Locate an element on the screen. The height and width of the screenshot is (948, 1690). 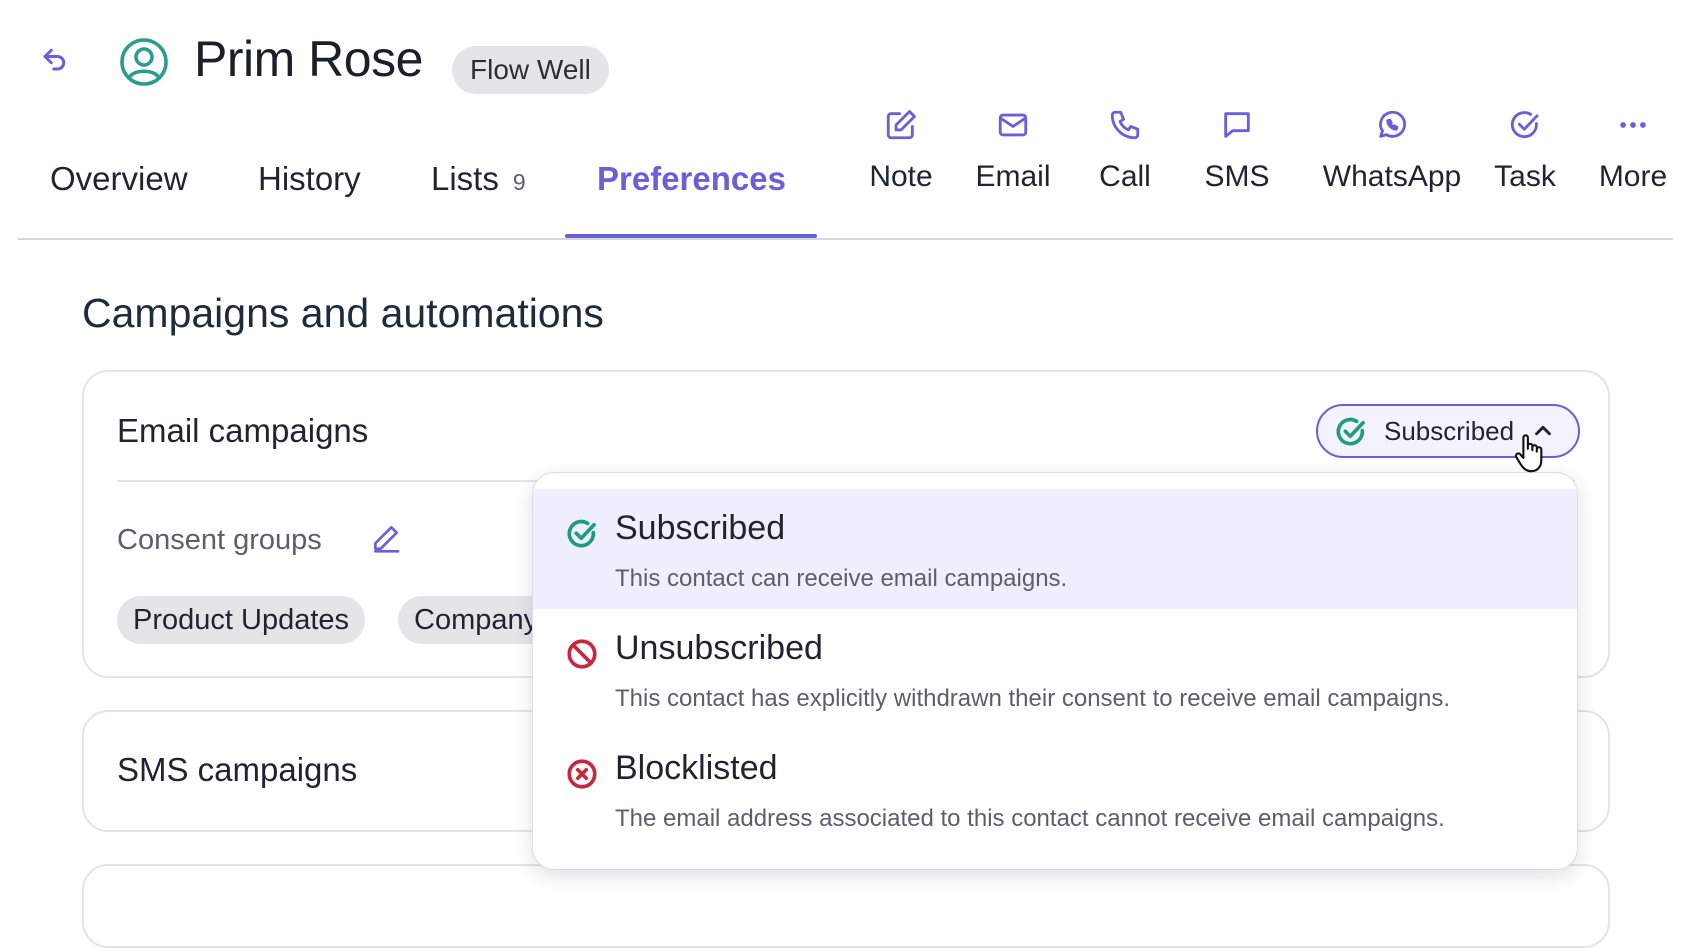
back-arrow-icon is located at coordinates (54, 59).